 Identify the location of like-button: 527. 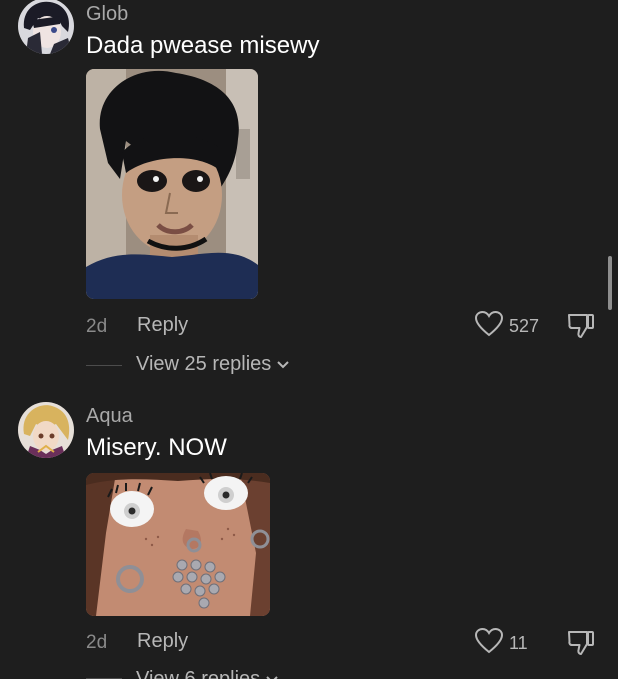
(507, 326).